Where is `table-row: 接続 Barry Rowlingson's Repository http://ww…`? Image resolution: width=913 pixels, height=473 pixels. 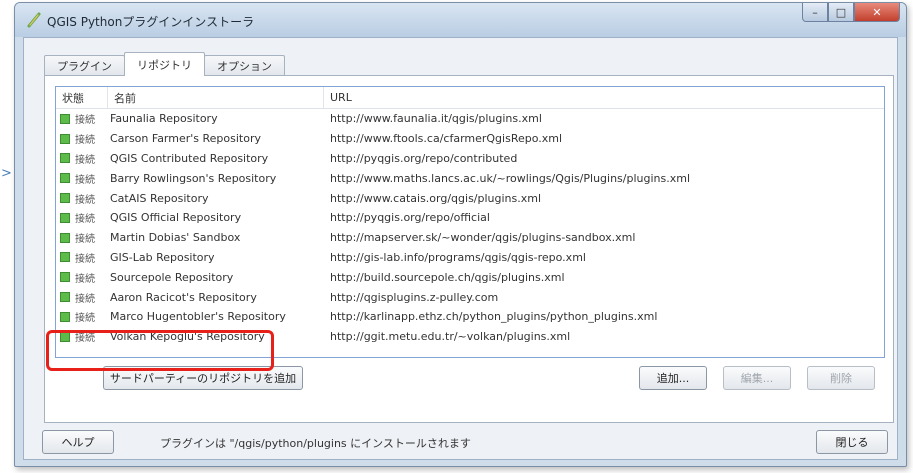 table-row: 接続 Barry Rowlingson's Repository http://ww… is located at coordinates (470, 178).